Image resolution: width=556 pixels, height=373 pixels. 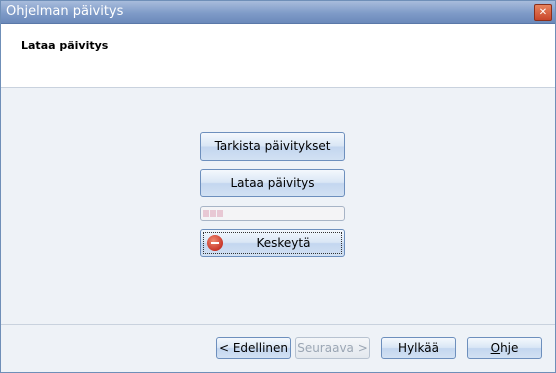 I want to click on window-title: Ohjelman päivitys, so click(x=65, y=11).